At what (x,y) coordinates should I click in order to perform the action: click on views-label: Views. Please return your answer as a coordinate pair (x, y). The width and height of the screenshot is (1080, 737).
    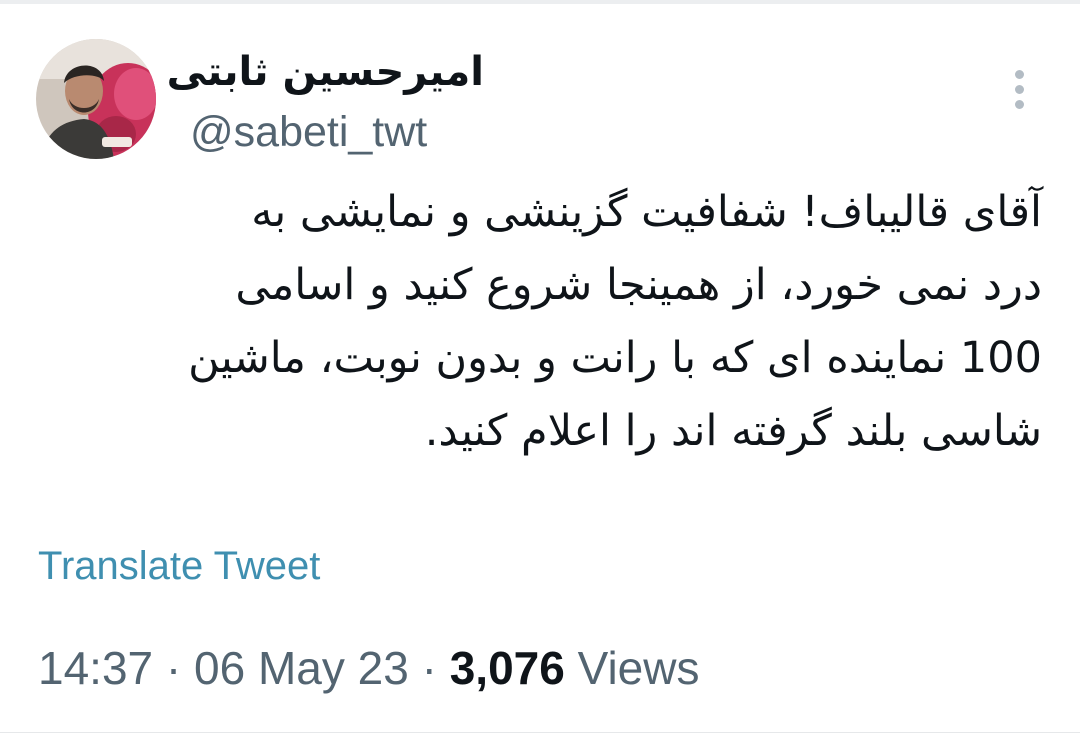
    Looking at the image, I should click on (638, 668).